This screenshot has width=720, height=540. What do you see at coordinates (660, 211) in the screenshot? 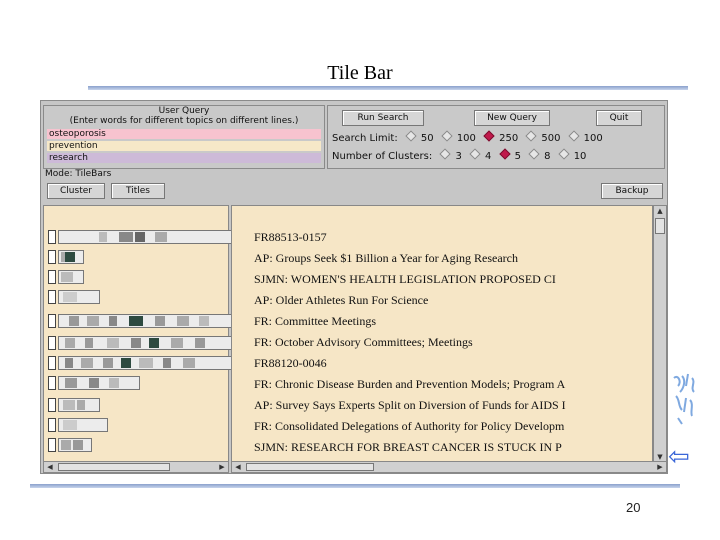
I see `scroll-up-arrow-icon: ▲` at bounding box center [660, 211].